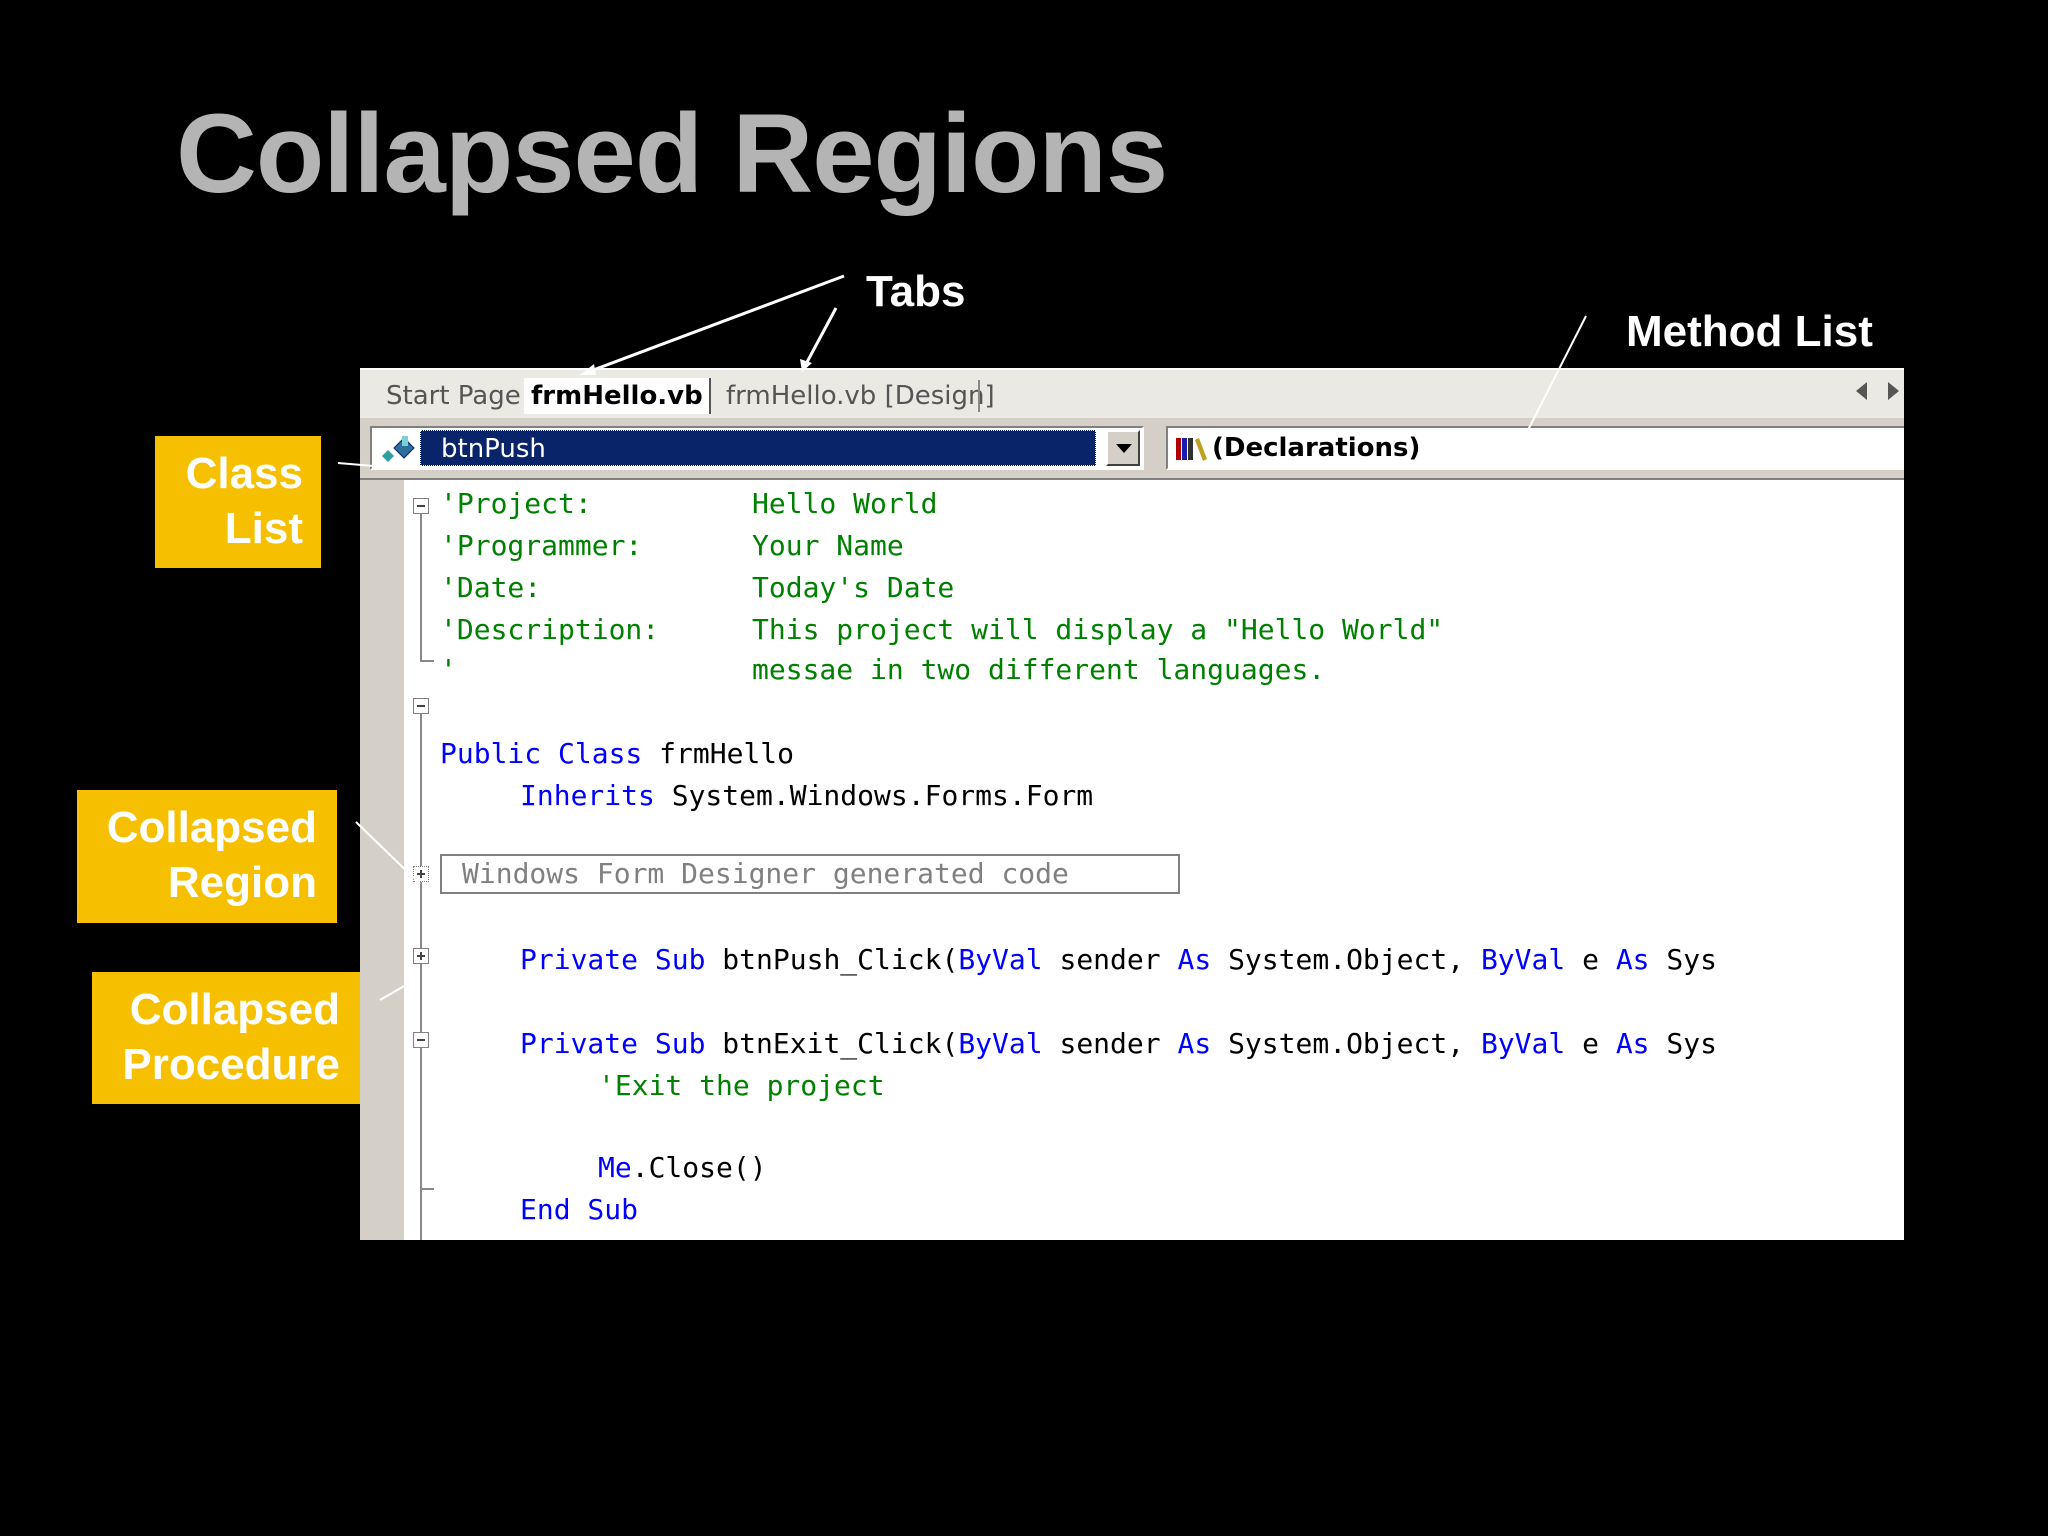 Image resolution: width=2048 pixels, height=1536 pixels. What do you see at coordinates (356, 464) in the screenshot?
I see `class-list-leader-line` at bounding box center [356, 464].